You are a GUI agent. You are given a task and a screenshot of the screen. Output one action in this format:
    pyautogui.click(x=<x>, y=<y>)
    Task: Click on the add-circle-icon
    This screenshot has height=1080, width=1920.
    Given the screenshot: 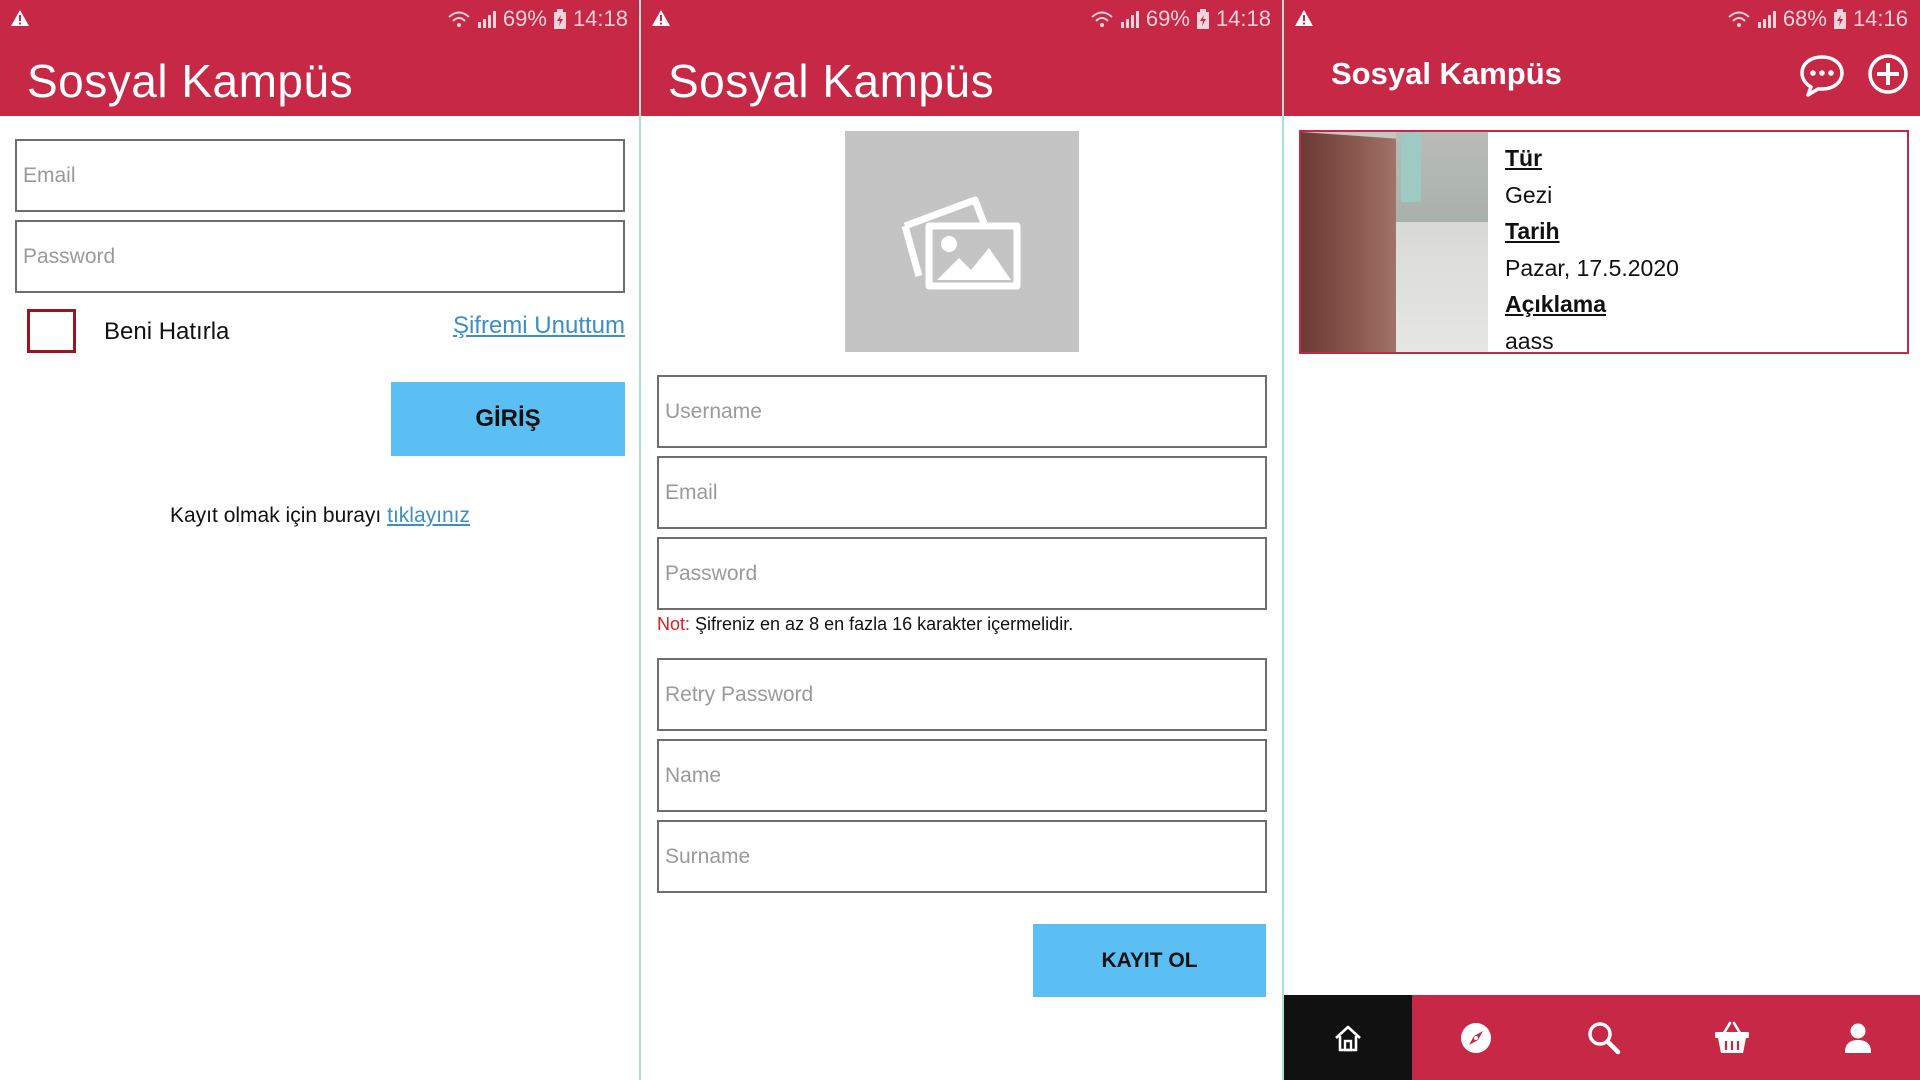 What is the action you would take?
    pyautogui.click(x=1890, y=76)
    